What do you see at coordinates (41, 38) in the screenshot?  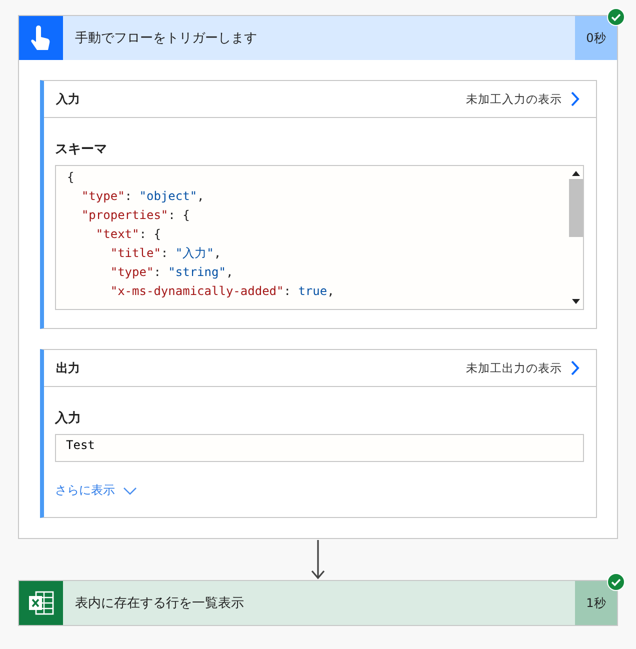 I see `pointing-hand-icon` at bounding box center [41, 38].